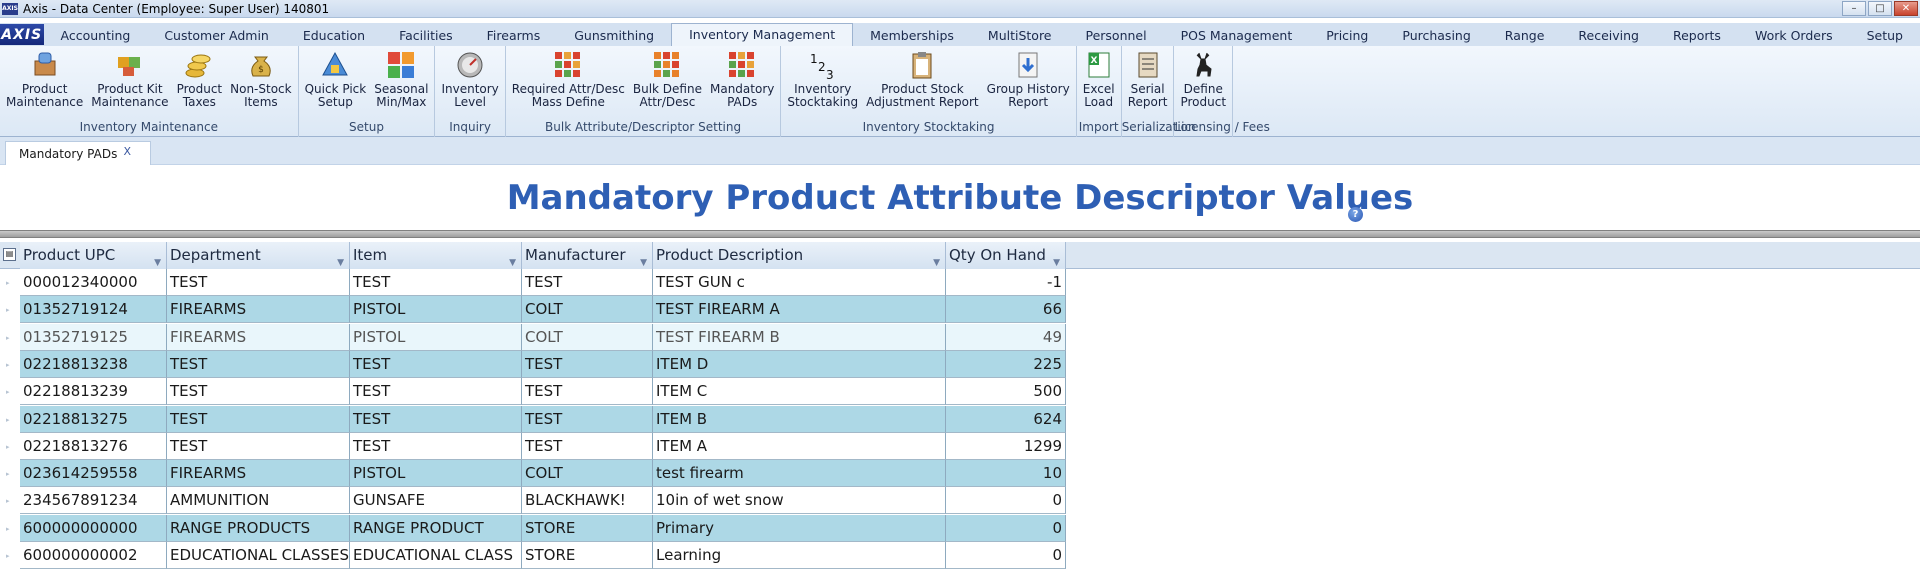 The image size is (1920, 569). What do you see at coordinates (130, 65) in the screenshot?
I see `puzzle-icon` at bounding box center [130, 65].